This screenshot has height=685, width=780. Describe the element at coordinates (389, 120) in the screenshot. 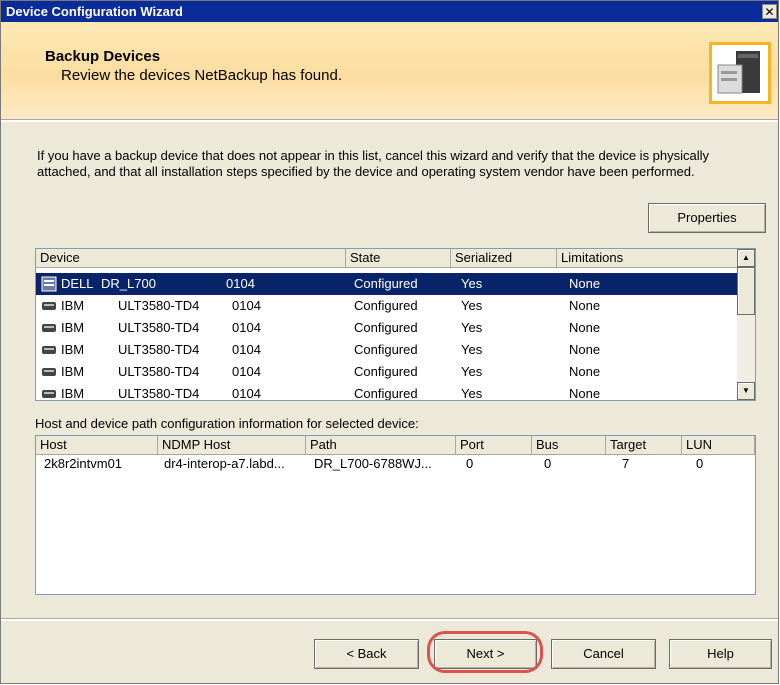

I see `header-divider` at that location.